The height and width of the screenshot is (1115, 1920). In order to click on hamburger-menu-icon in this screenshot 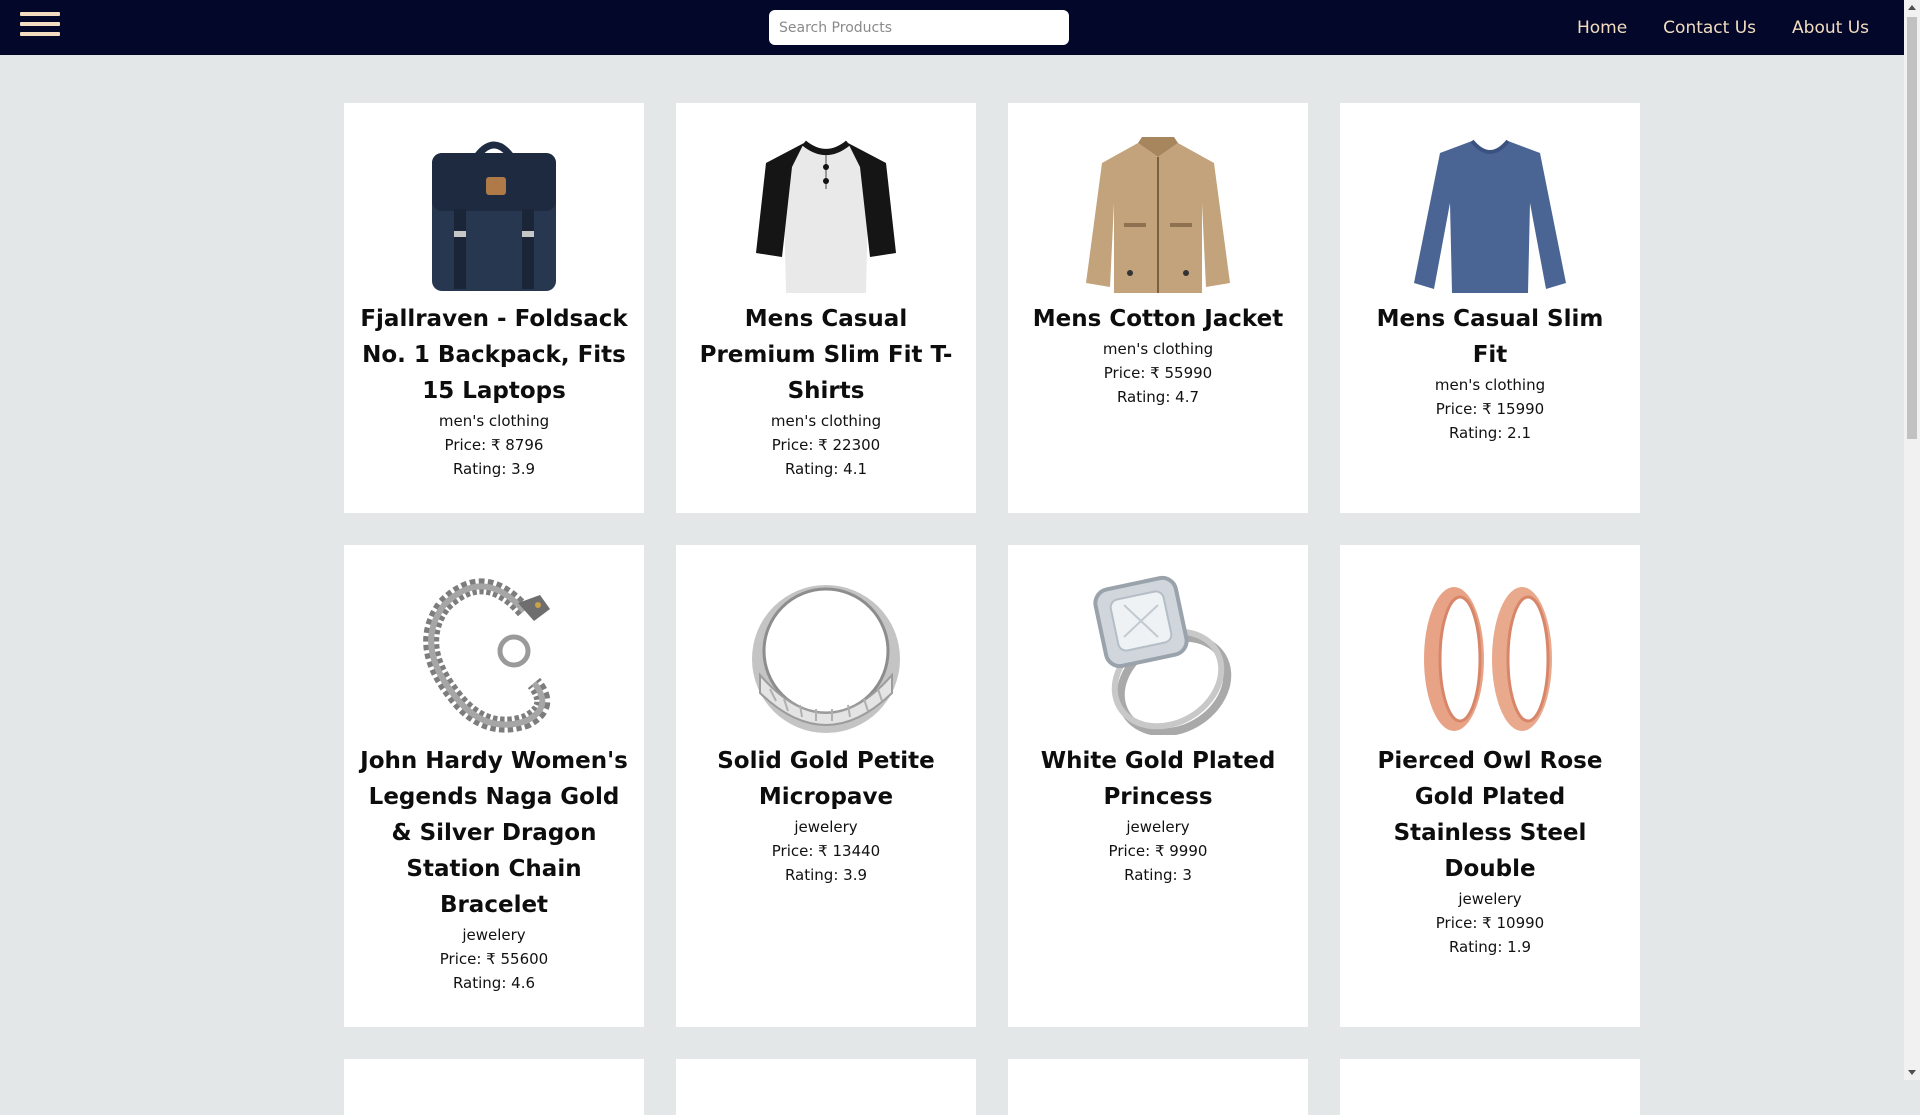, I will do `click(40, 26)`.